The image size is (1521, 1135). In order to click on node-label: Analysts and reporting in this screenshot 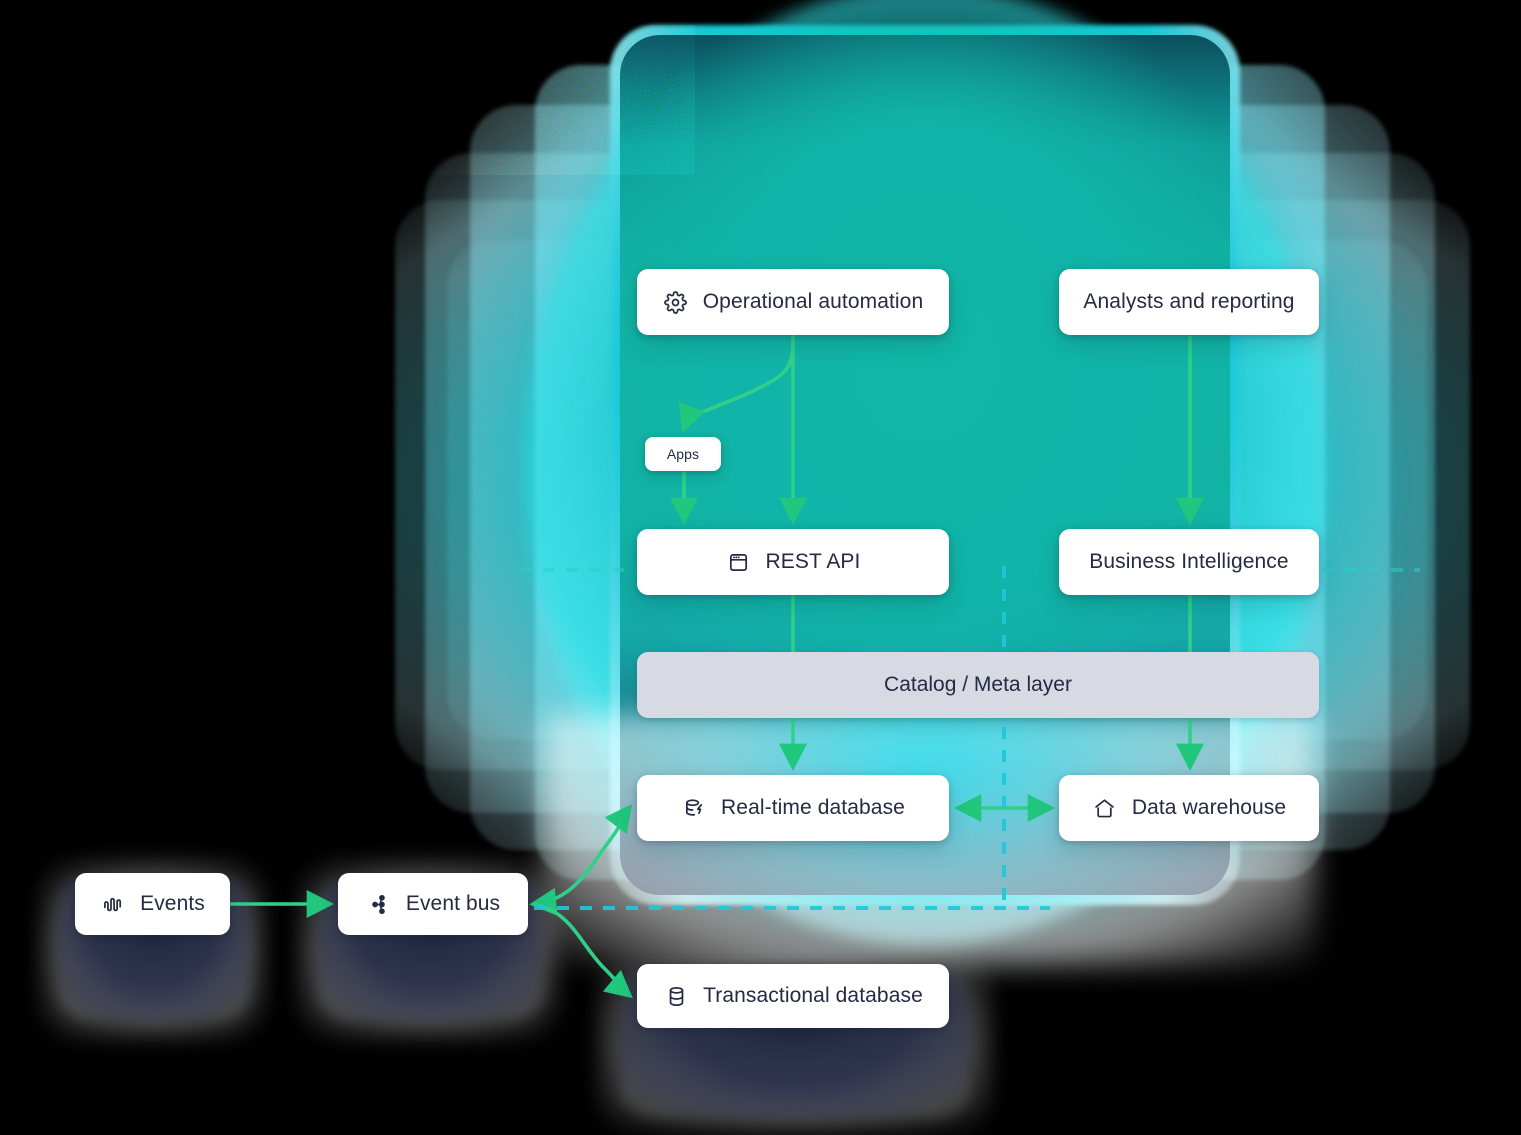, I will do `click(1189, 301)`.